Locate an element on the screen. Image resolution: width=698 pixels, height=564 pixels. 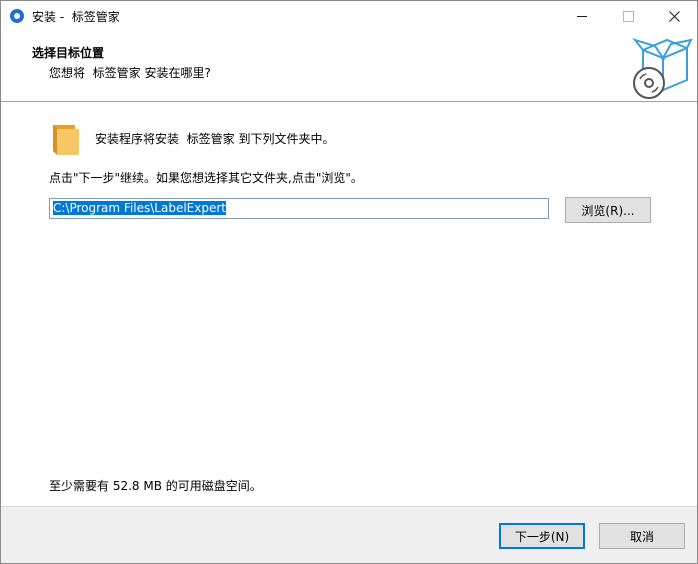
footer-bar is located at coordinates (349, 534).